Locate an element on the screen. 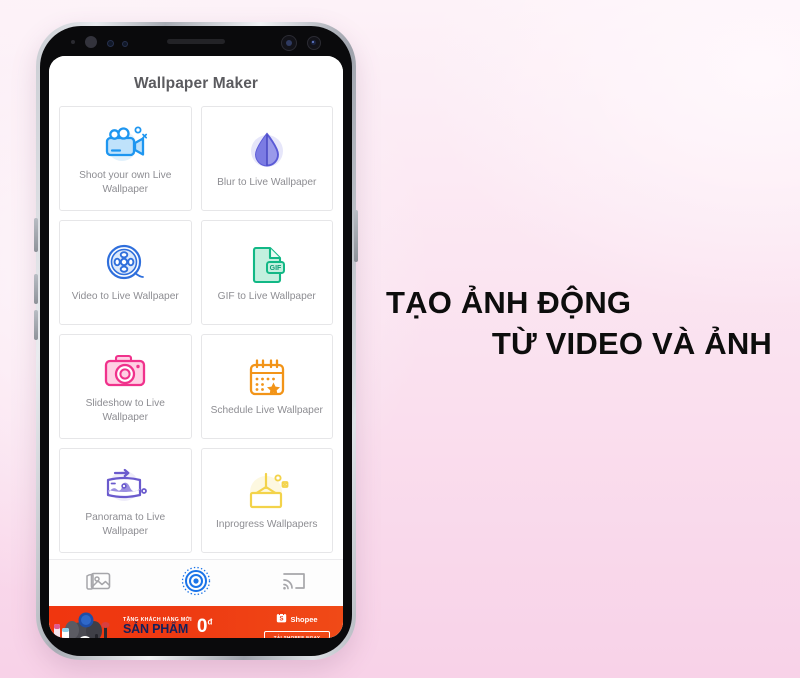  card-blur-to-live-wallpaper: Blur to Live Wallpaper is located at coordinates (266, 158).